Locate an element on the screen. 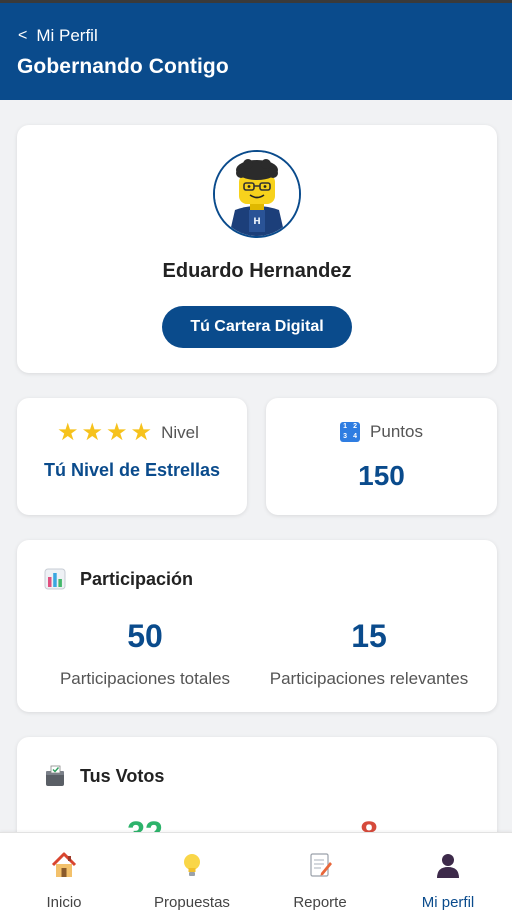  ballot-box-icon is located at coordinates (55, 775).